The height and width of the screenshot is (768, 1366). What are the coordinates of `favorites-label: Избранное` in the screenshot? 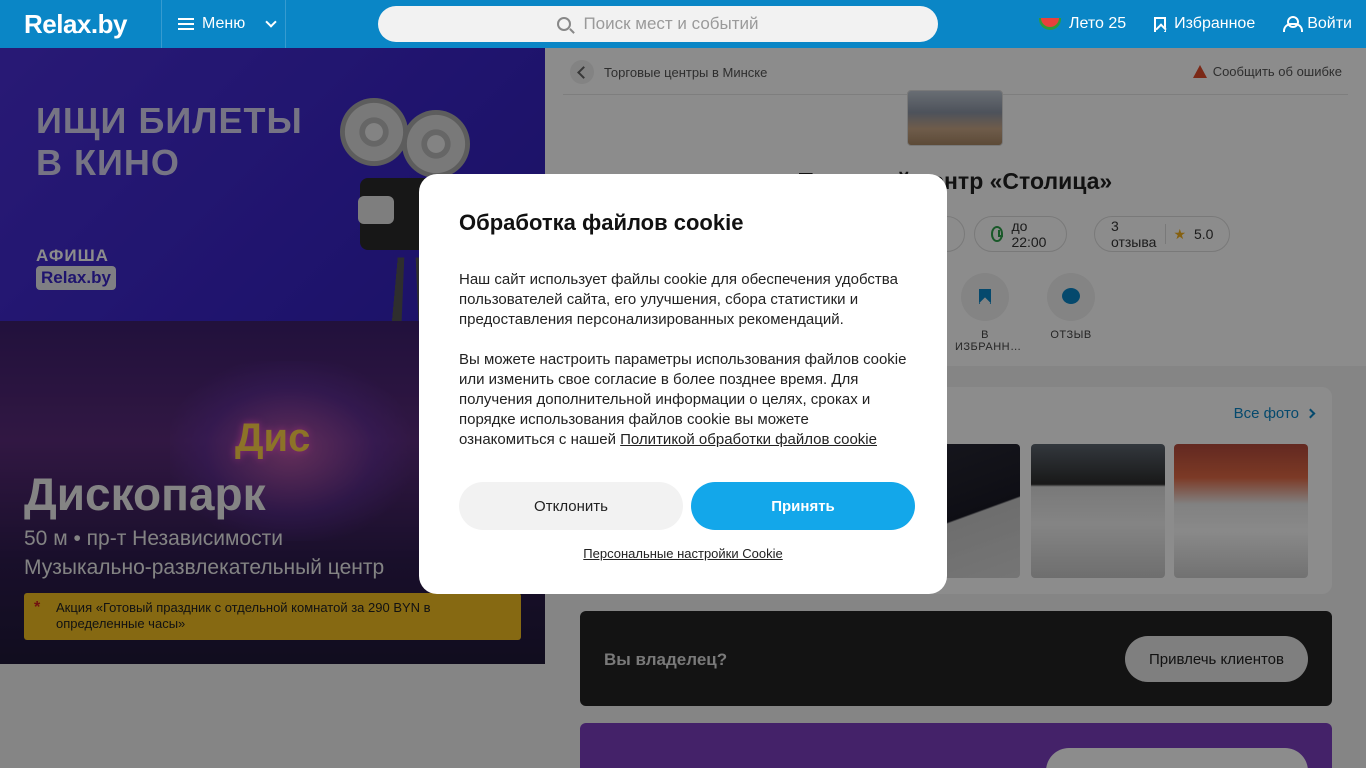 It's located at (1215, 23).